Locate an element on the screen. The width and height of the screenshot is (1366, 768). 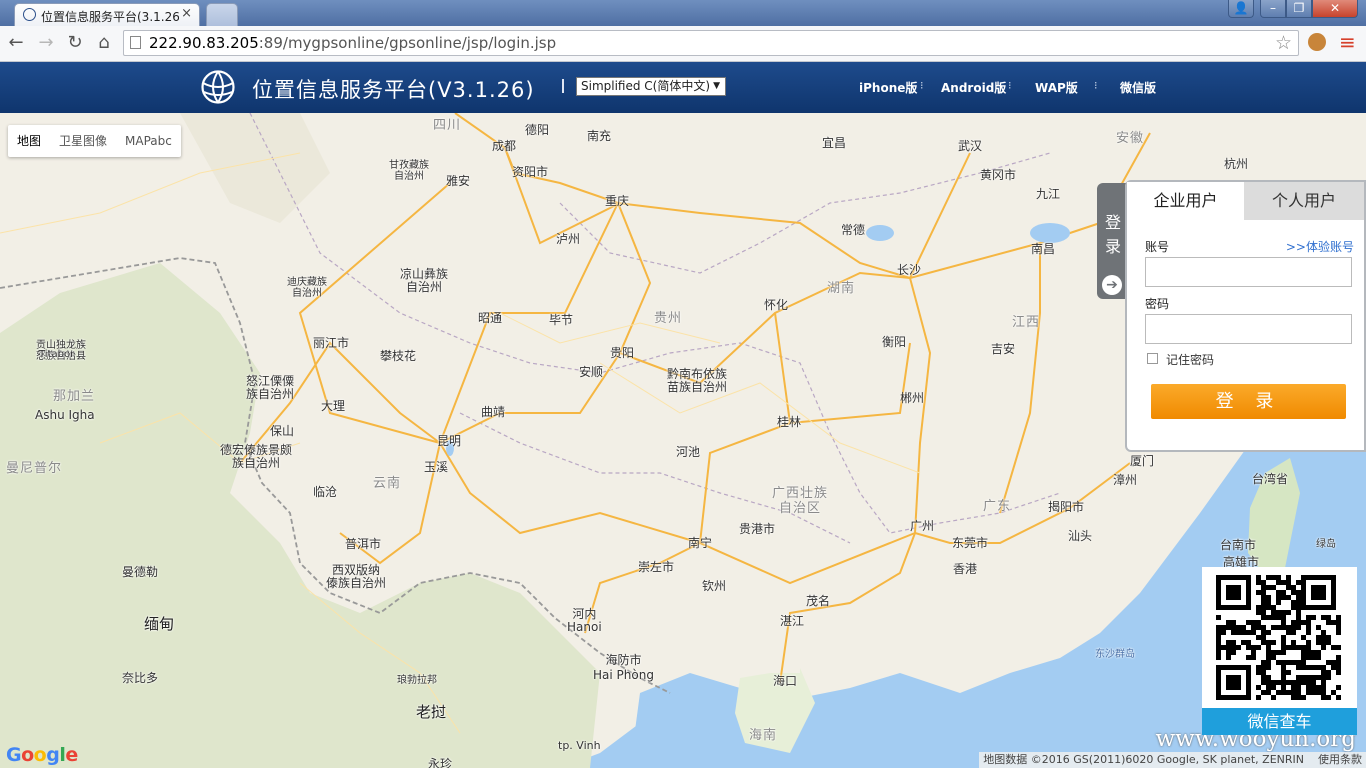
account-input is located at coordinates (1248, 272).